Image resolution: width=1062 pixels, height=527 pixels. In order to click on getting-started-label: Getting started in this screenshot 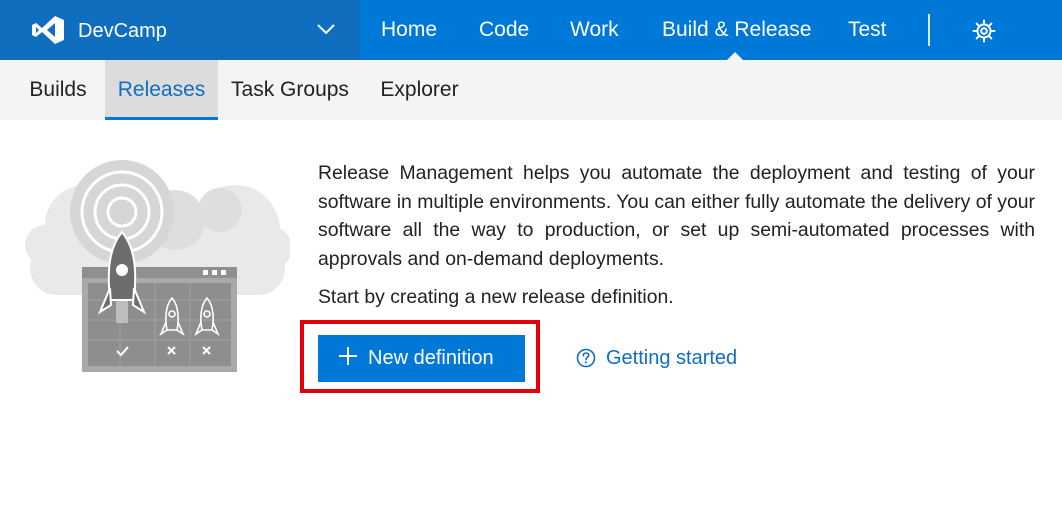, I will do `click(672, 357)`.